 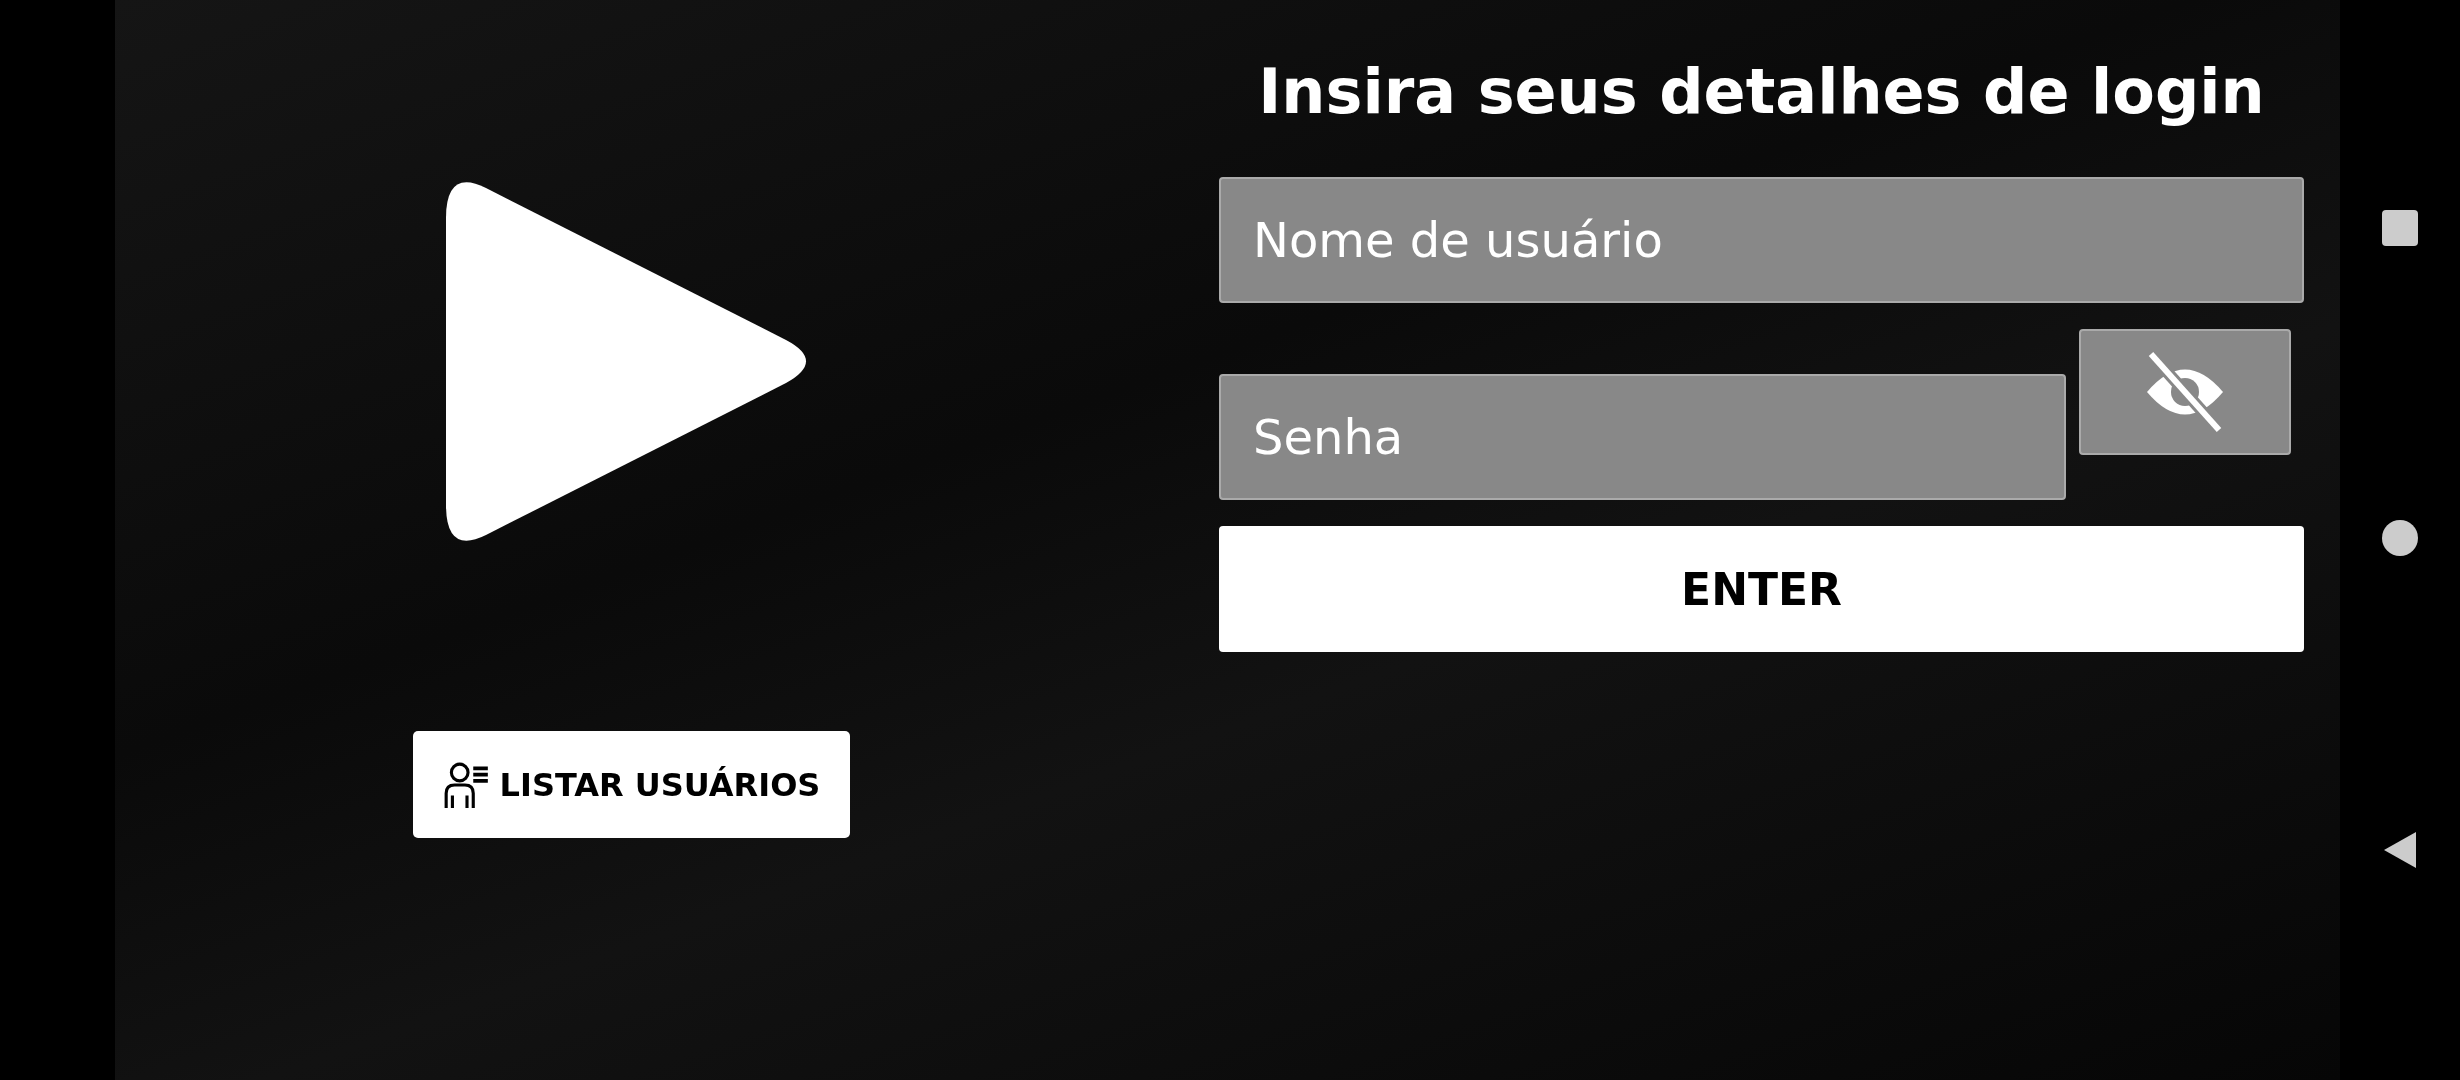 I want to click on username-field: Nome de usuário, so click(x=1761, y=240).